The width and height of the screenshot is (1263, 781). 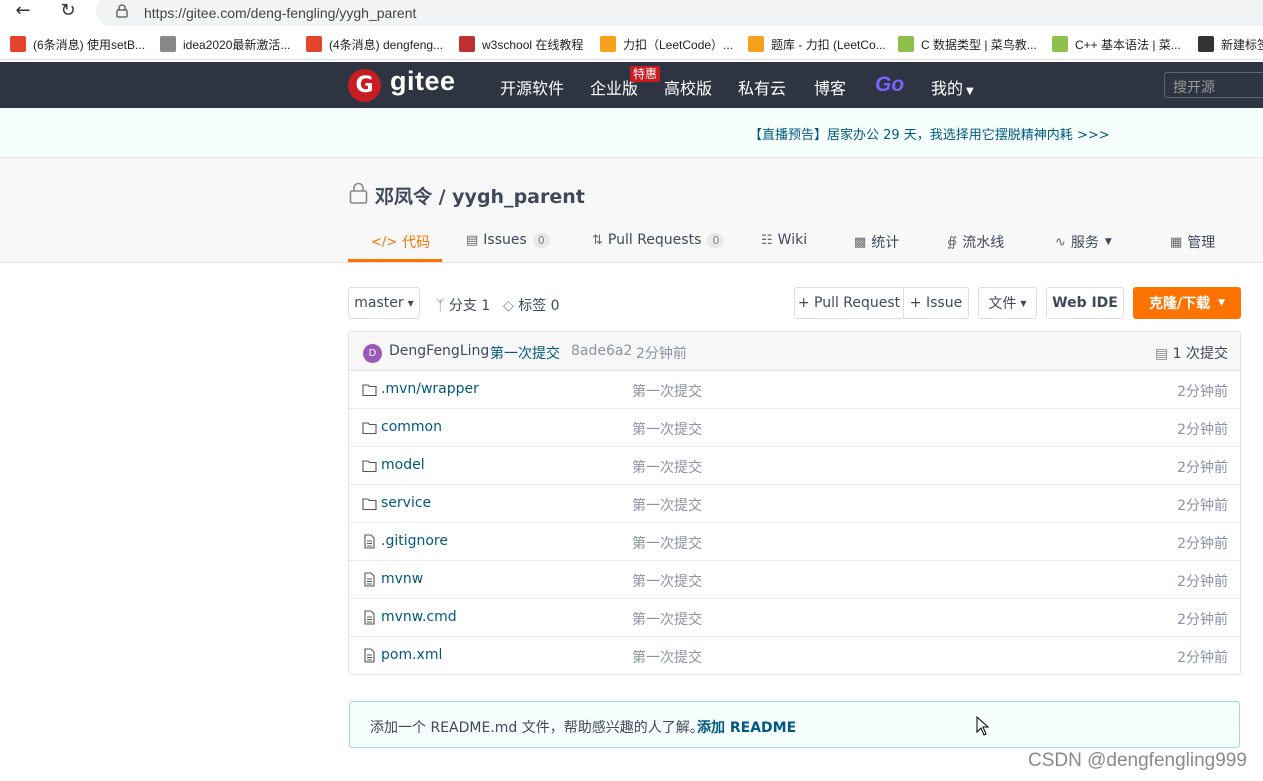 I want to click on gitee-logo-text: gitee, so click(x=423, y=81).